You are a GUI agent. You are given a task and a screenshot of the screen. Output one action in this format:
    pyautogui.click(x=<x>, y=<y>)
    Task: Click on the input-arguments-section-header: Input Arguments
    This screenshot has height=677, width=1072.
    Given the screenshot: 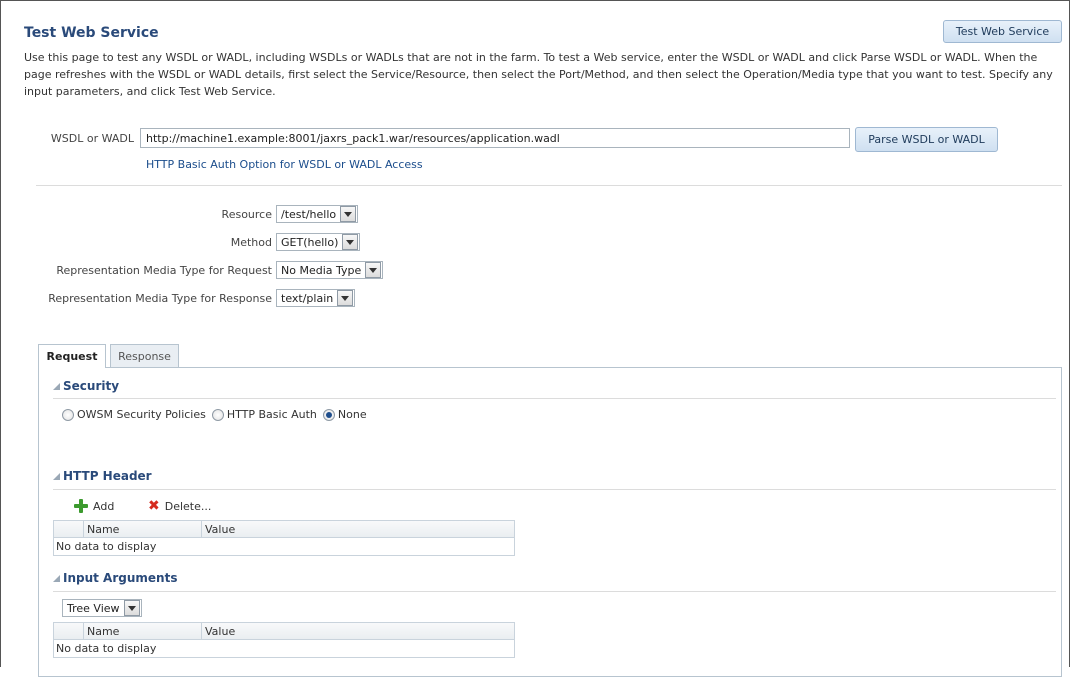 What is the action you would take?
    pyautogui.click(x=115, y=578)
    